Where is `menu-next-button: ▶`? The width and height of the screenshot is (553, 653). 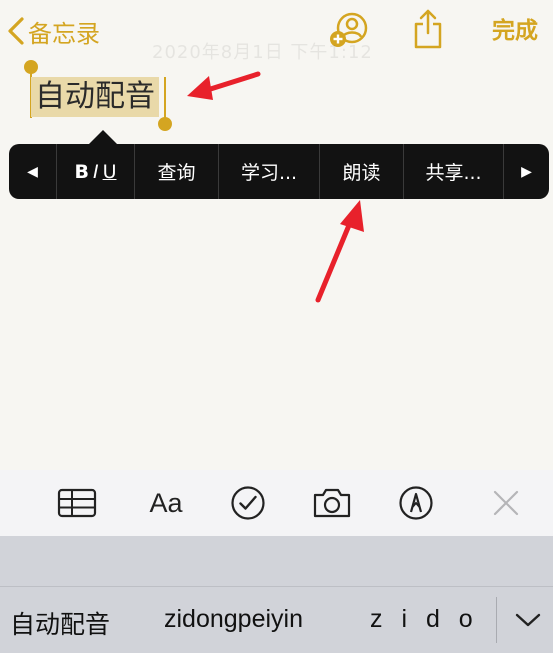 menu-next-button: ▶ is located at coordinates (526, 171).